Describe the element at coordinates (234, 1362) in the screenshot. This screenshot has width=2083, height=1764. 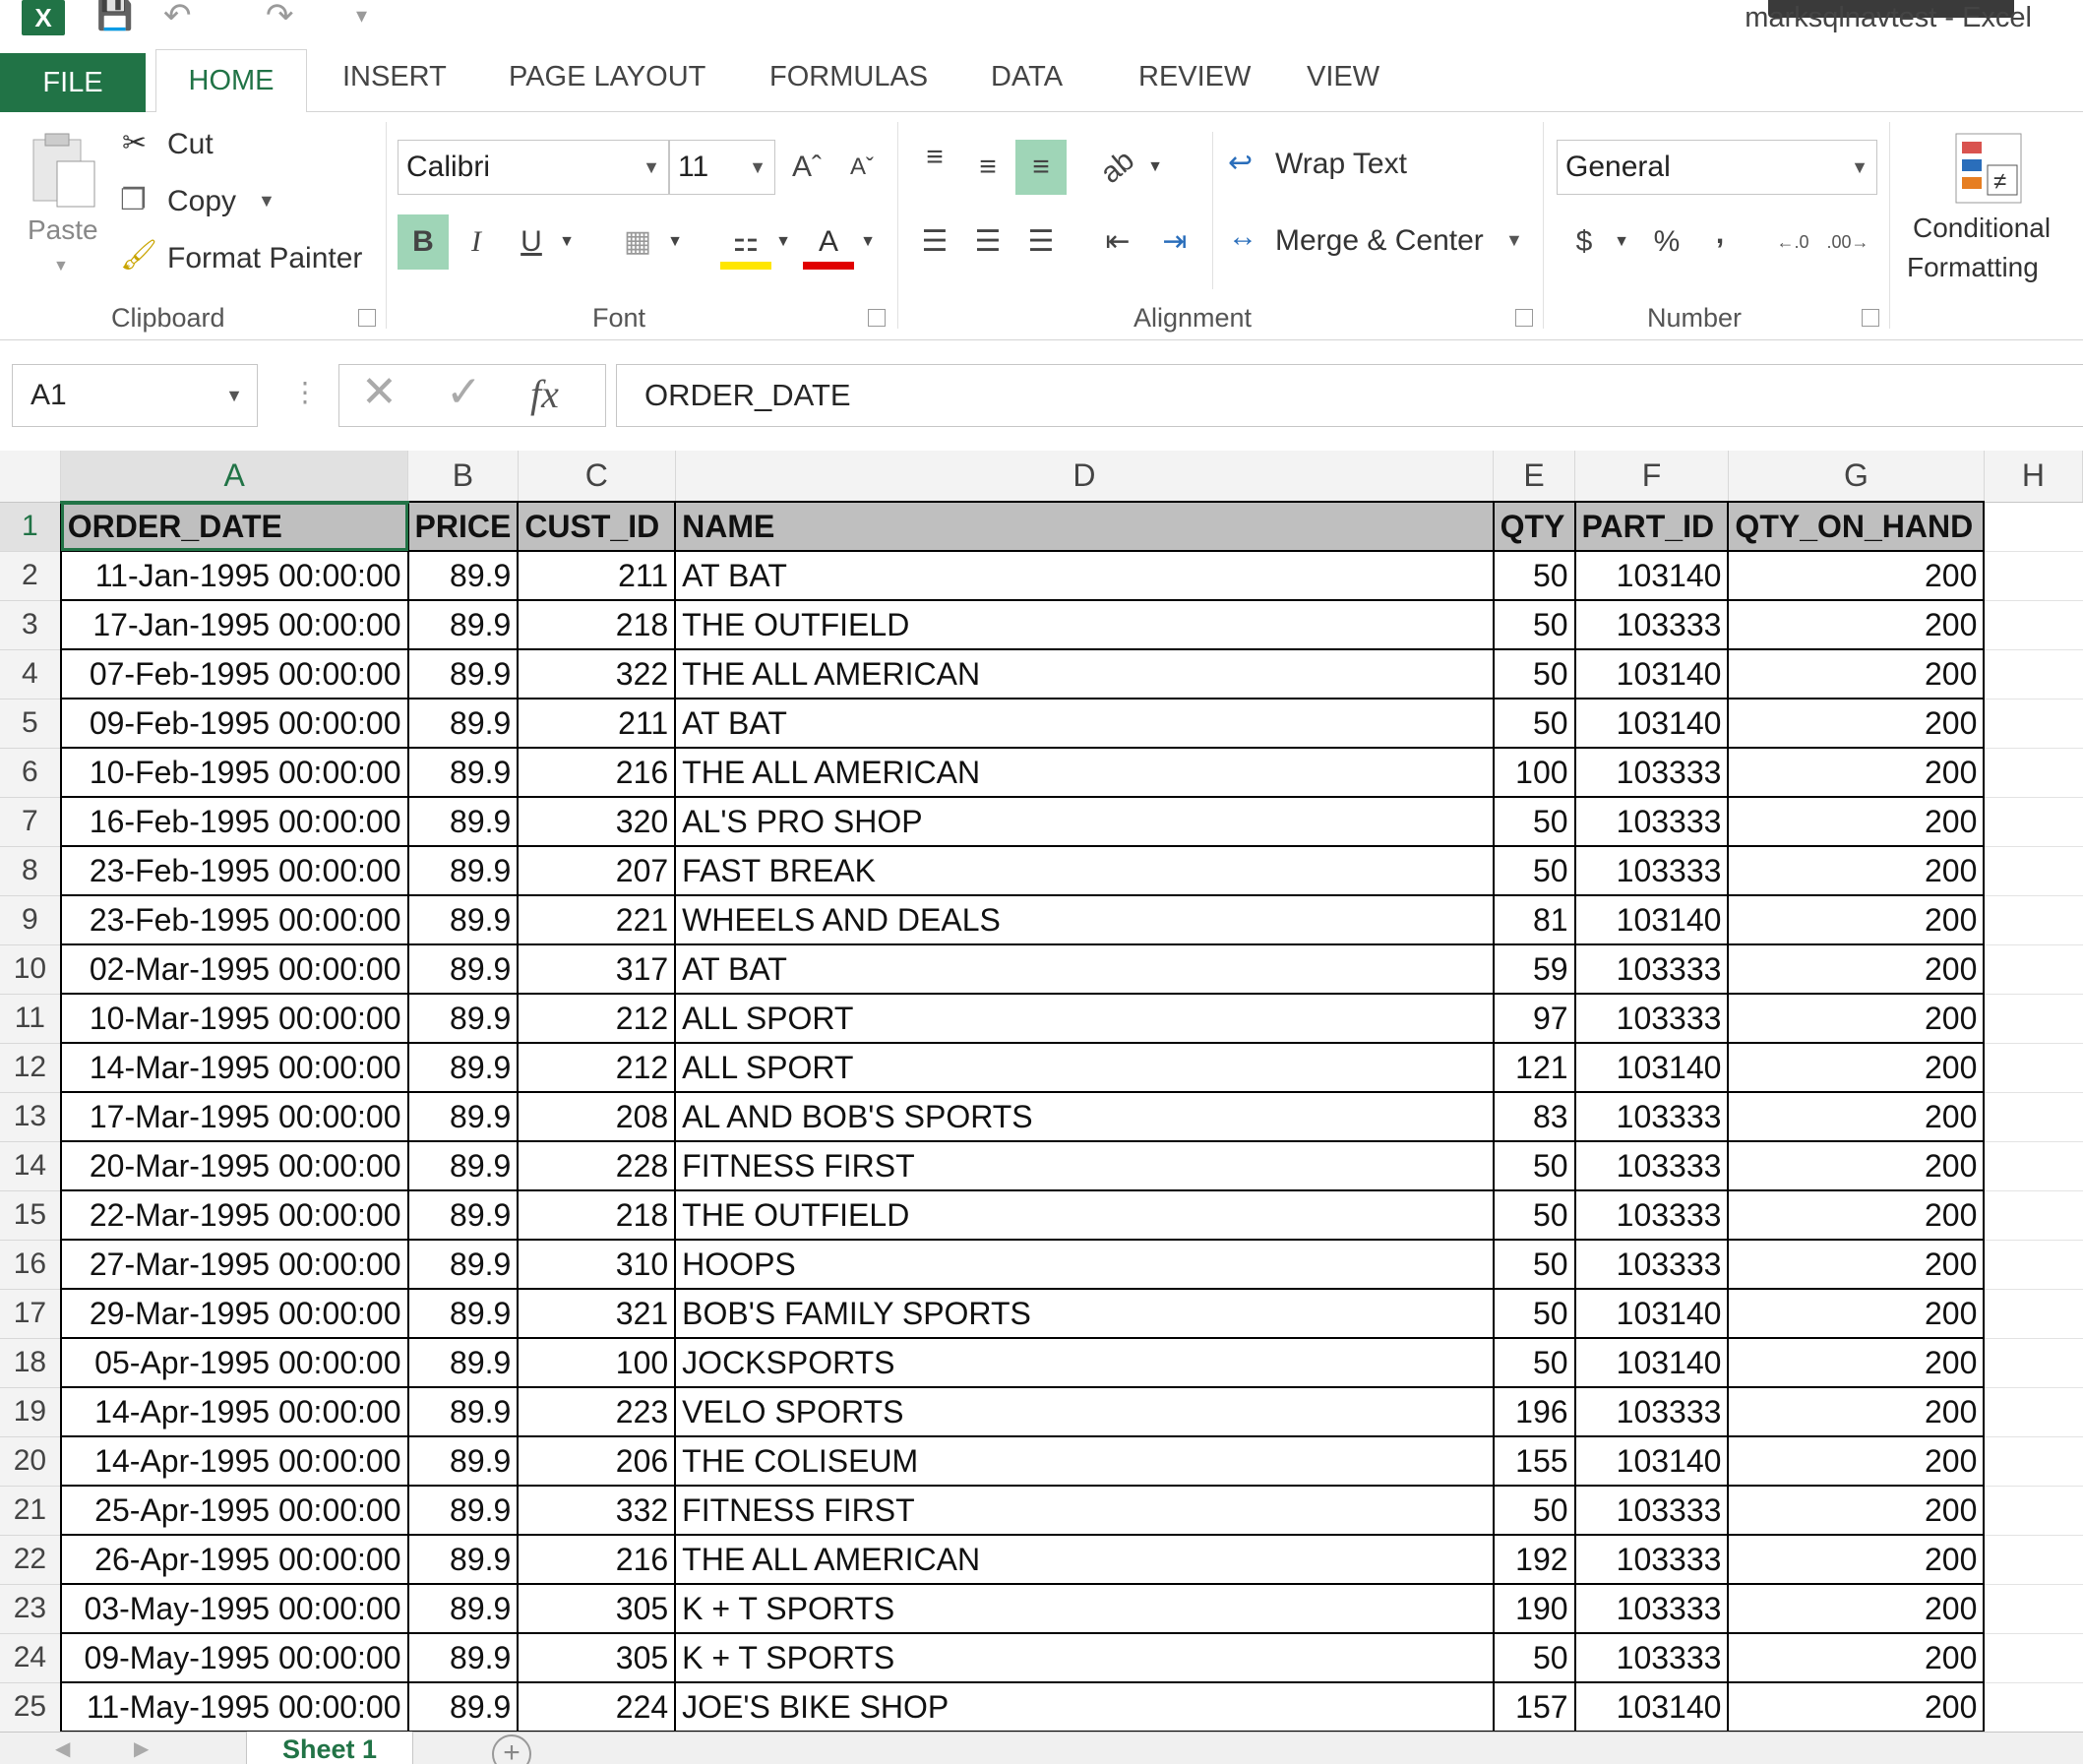
I see `cell-a18: 05-Apr-1995 00:00:00` at that location.